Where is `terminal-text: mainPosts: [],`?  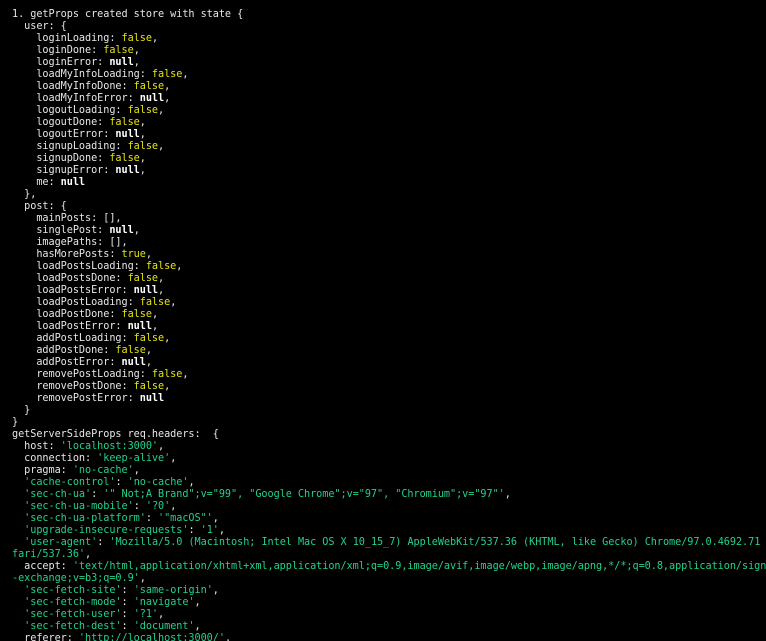 terminal-text: mainPosts: [], is located at coordinates (67, 218).